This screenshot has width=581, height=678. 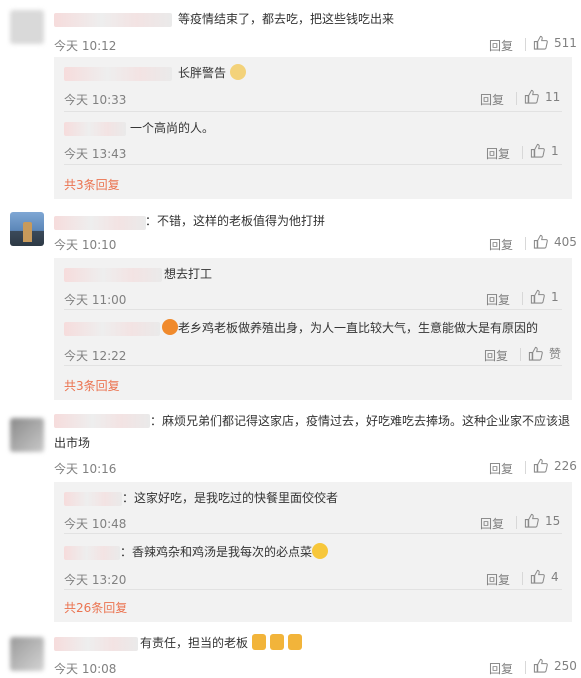 What do you see at coordinates (320, 551) in the screenshot?
I see `grin-emoji` at bounding box center [320, 551].